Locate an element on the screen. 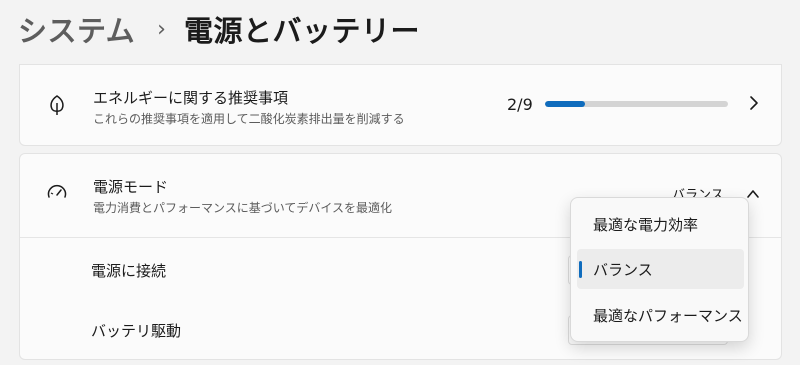 This screenshot has width=800, height=365. power-mode-flyout-menu: 最適な電力効率 バランス 最適なパフォーマンス is located at coordinates (659, 269).